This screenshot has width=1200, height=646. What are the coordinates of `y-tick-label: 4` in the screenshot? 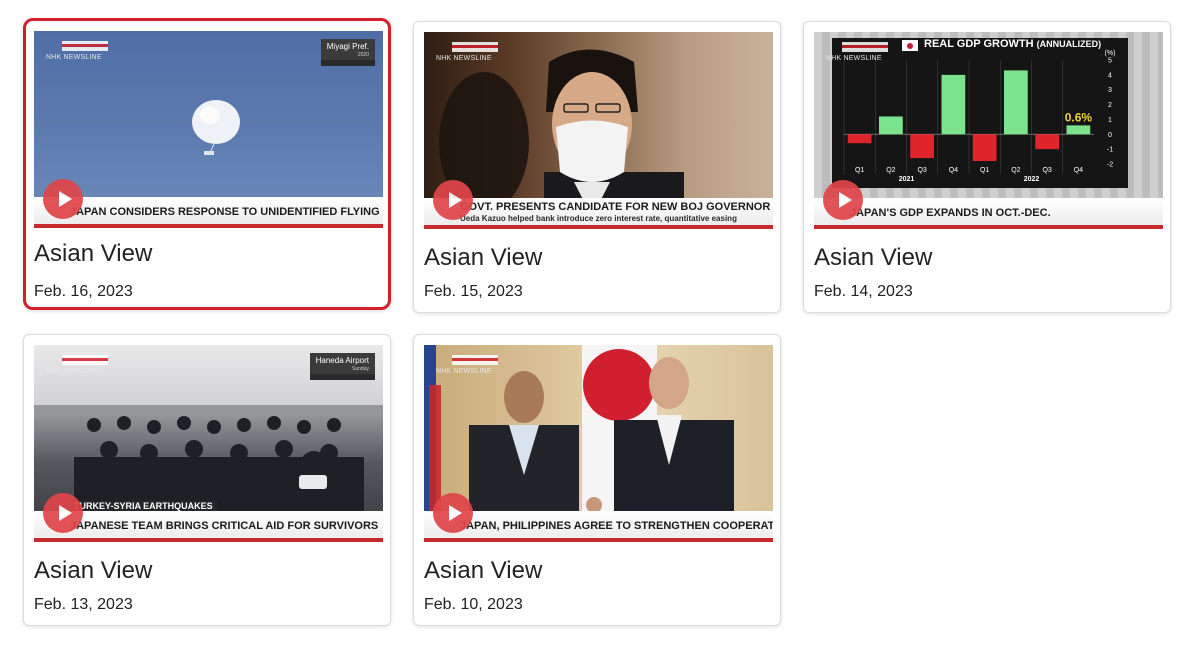 It's located at (1110, 75).